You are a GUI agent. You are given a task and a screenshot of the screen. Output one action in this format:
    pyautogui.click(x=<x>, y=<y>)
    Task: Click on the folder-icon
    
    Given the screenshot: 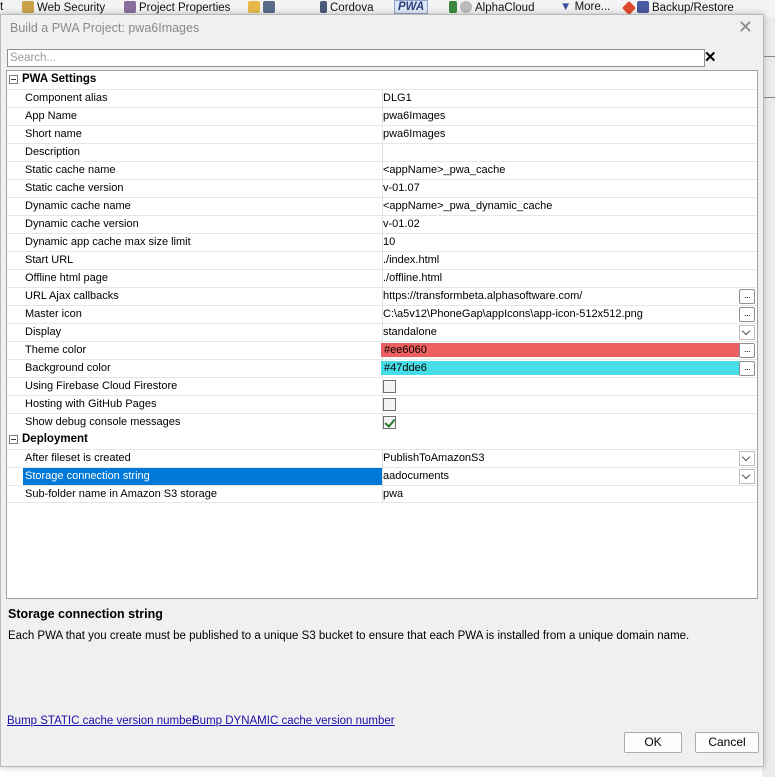 What is the action you would take?
    pyautogui.click(x=254, y=7)
    